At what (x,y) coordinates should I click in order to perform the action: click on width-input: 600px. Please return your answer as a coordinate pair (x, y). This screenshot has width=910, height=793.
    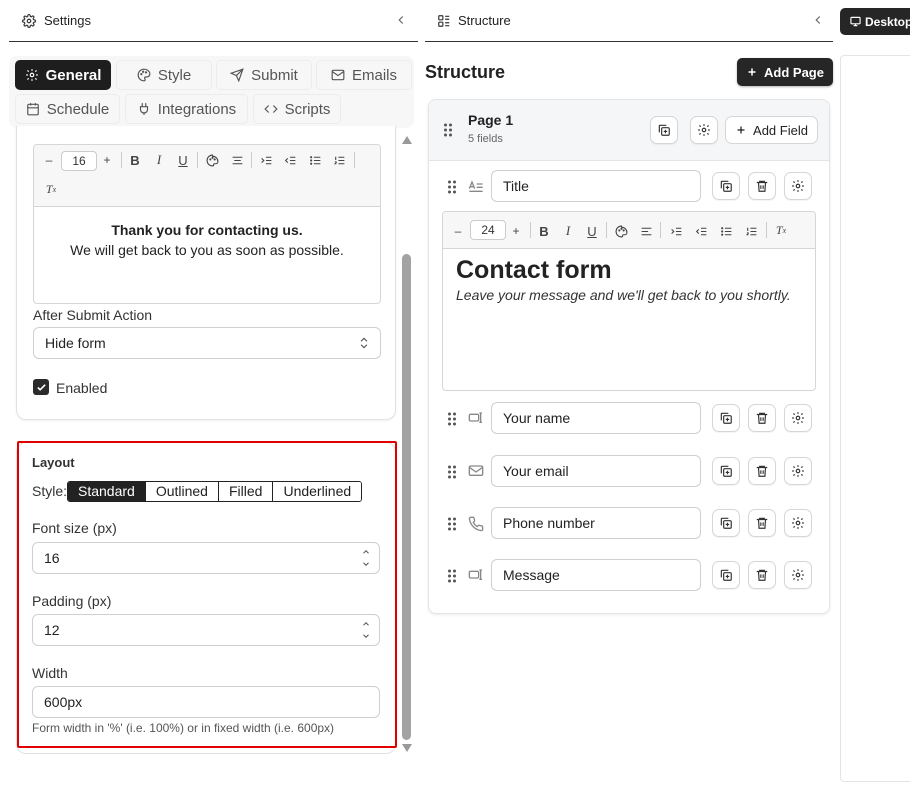
    Looking at the image, I should click on (206, 702).